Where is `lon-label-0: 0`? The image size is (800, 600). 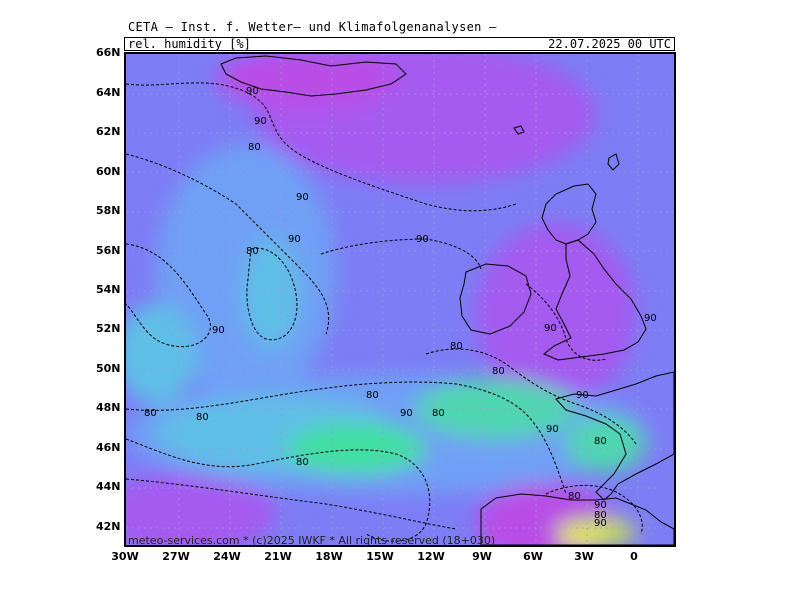 lon-label-0: 0 is located at coordinates (634, 556).